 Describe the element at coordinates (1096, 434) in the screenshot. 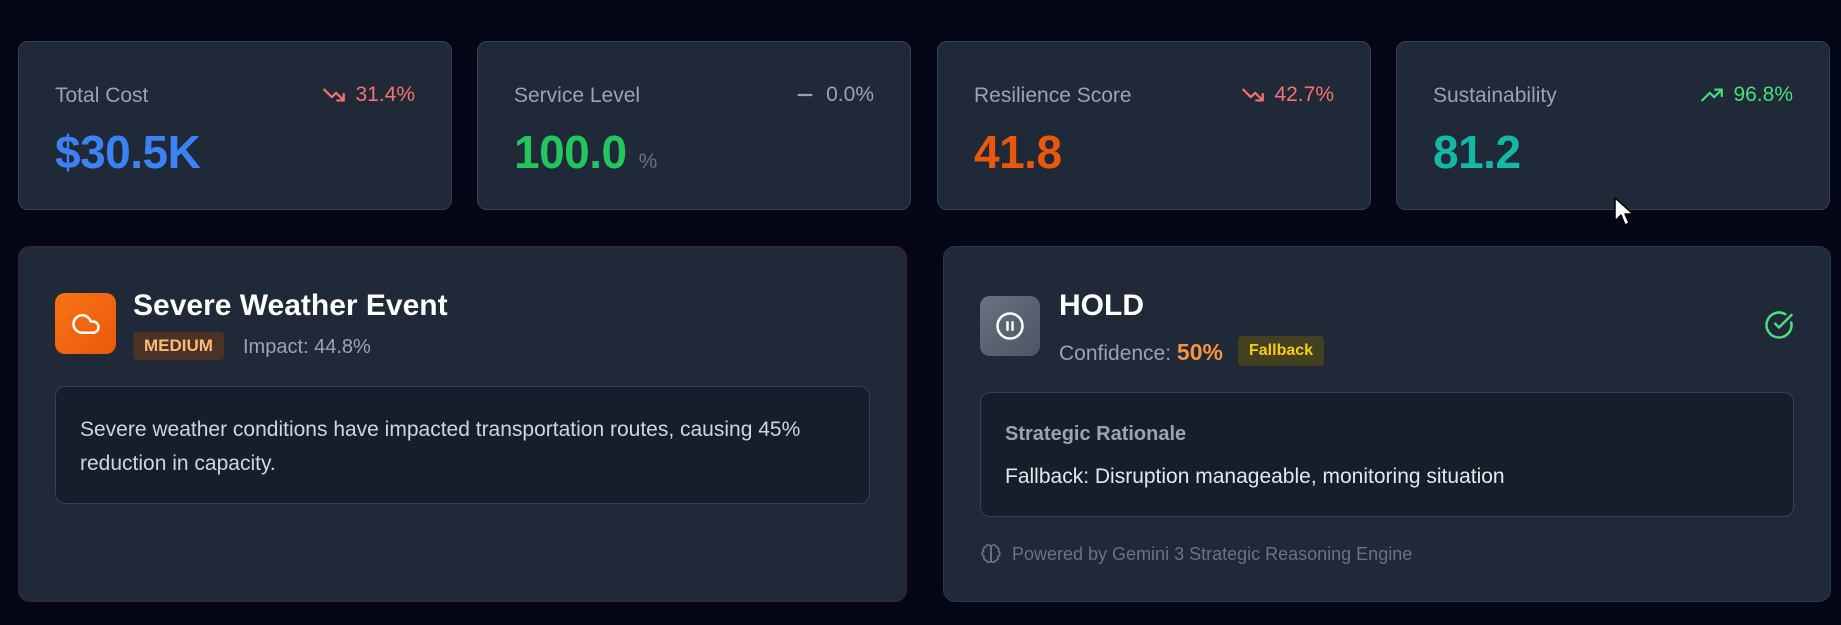

I see `rationale-title: Strategic Rationale` at that location.